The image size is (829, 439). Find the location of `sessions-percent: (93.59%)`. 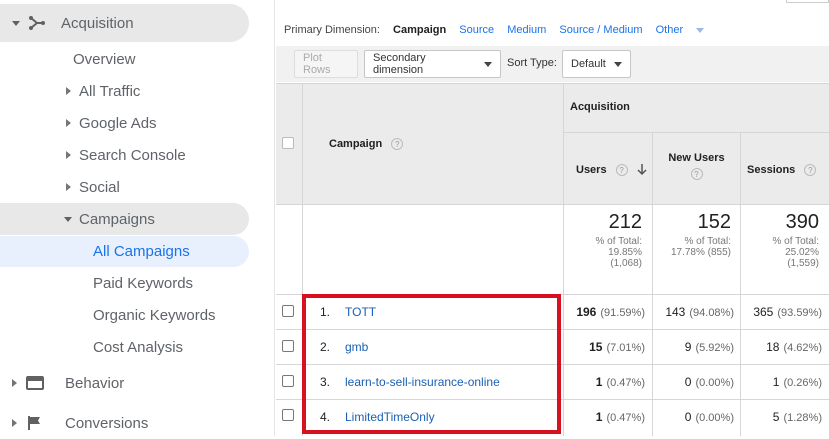

sessions-percent: (93.59%) is located at coordinates (799, 313).